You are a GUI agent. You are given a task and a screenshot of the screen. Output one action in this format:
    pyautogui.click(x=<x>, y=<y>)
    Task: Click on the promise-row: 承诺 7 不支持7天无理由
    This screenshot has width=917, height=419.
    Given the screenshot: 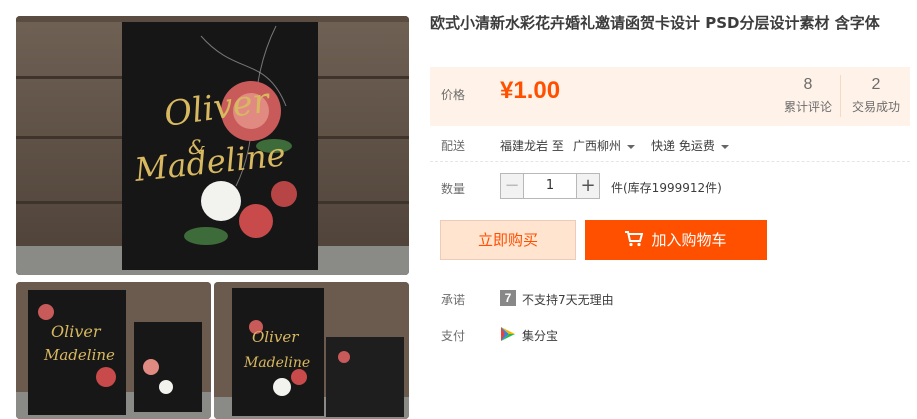 What is the action you would take?
    pyautogui.click(x=670, y=300)
    